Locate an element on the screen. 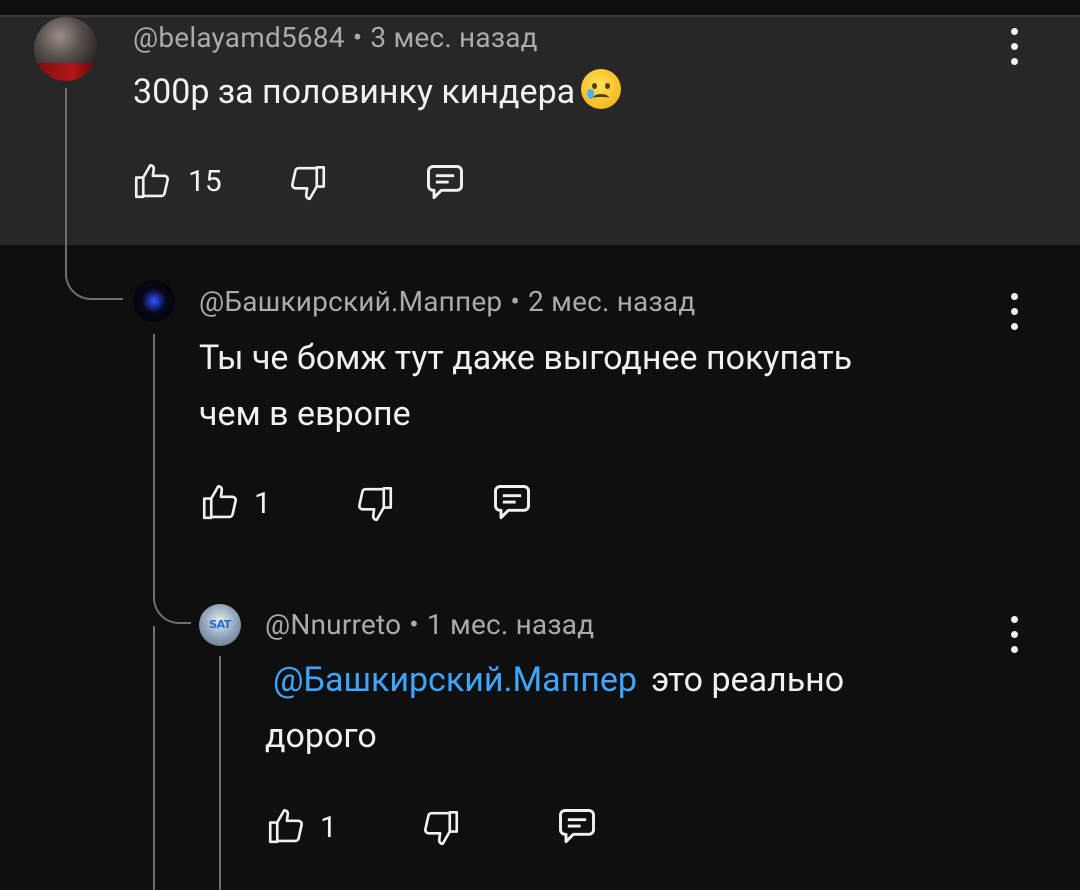 The width and height of the screenshot is (1080, 890). author-name: @belayamd5684 is located at coordinates (239, 37).